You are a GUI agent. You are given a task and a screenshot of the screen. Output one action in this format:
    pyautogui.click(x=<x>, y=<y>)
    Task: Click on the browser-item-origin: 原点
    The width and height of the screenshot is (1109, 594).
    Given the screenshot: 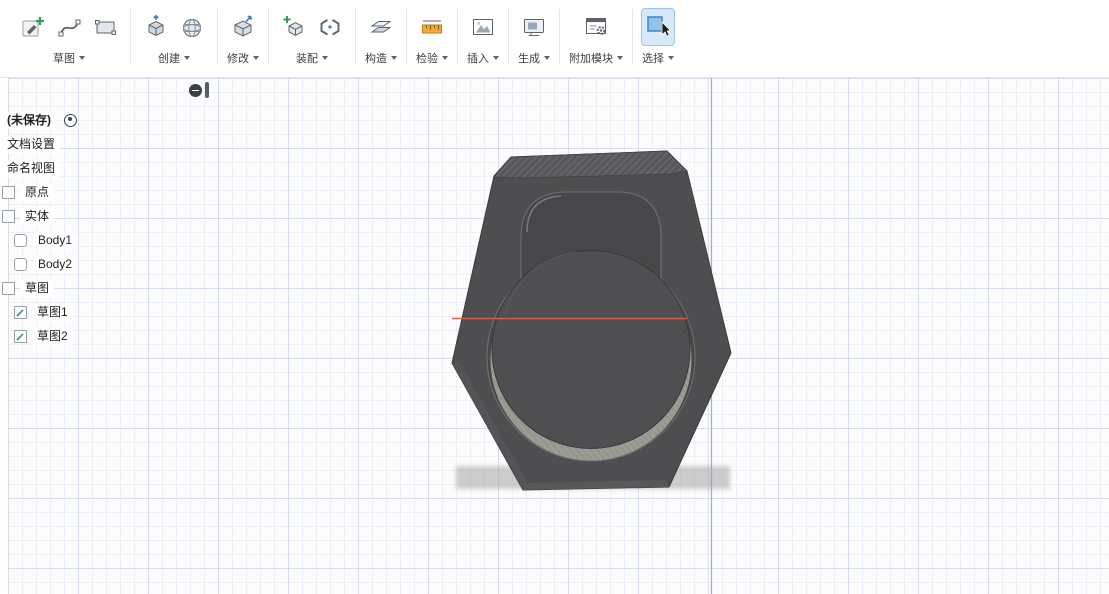 What is the action you would take?
    pyautogui.click(x=28, y=192)
    